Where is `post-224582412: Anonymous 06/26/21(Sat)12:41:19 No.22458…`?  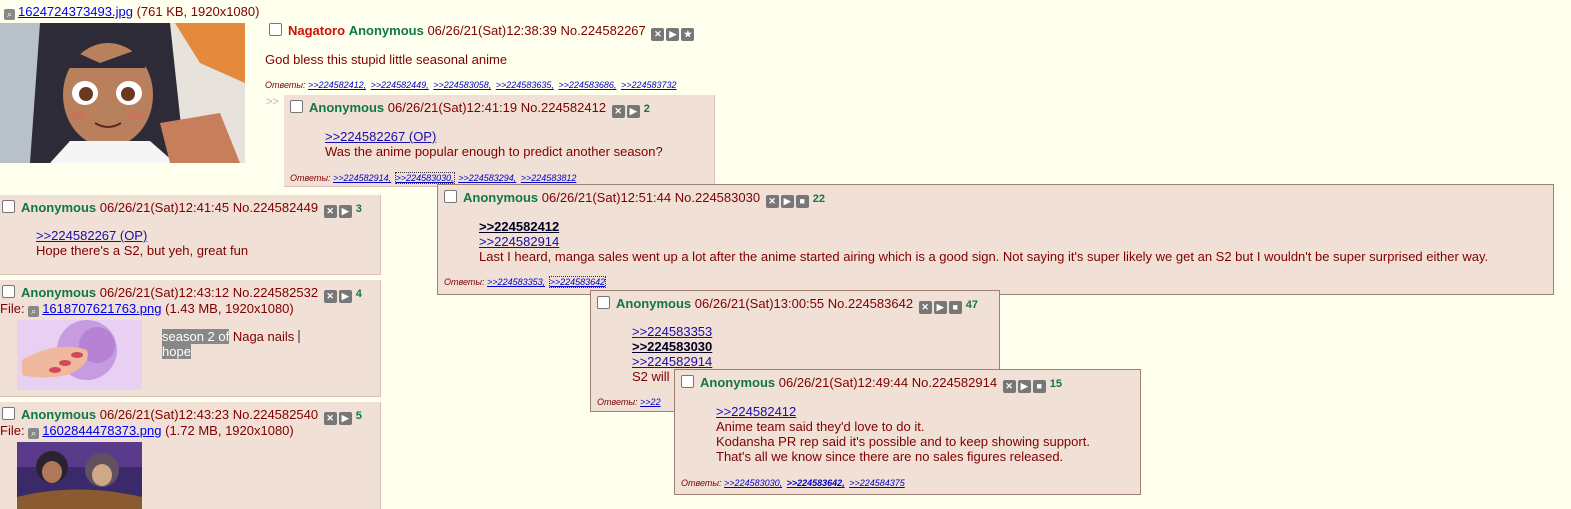 post-224582412: Anonymous 06/26/21(Sat)12:41:19 No.22458… is located at coordinates (499, 141).